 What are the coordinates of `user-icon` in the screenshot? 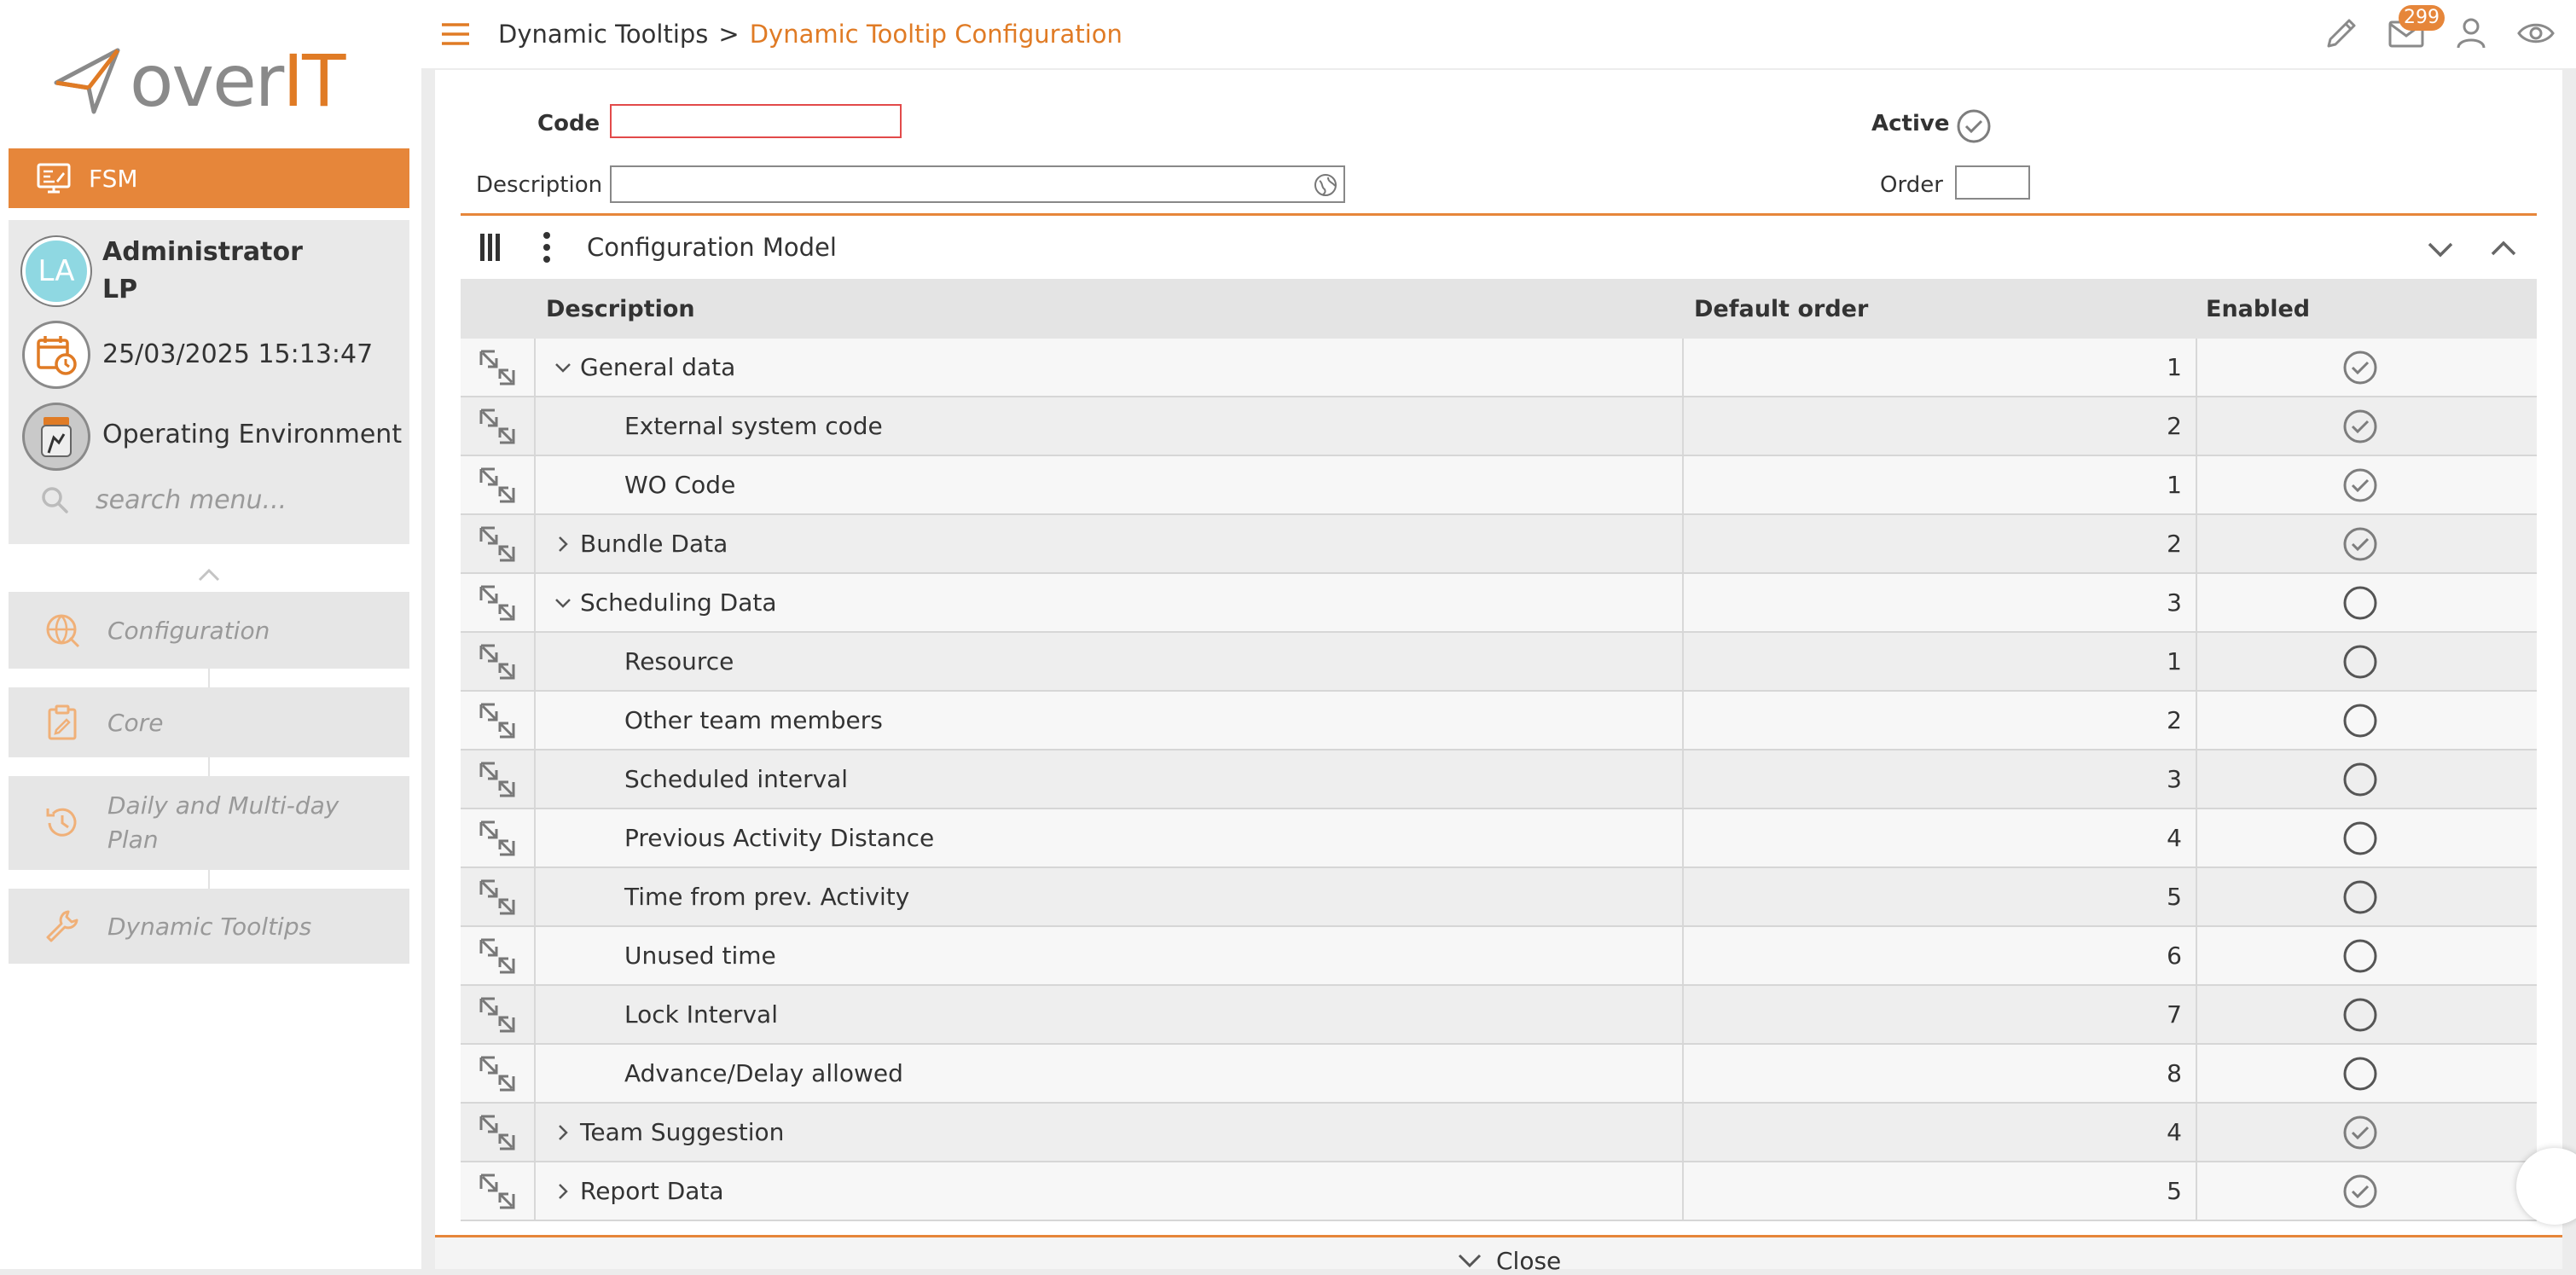 It's located at (2471, 33).